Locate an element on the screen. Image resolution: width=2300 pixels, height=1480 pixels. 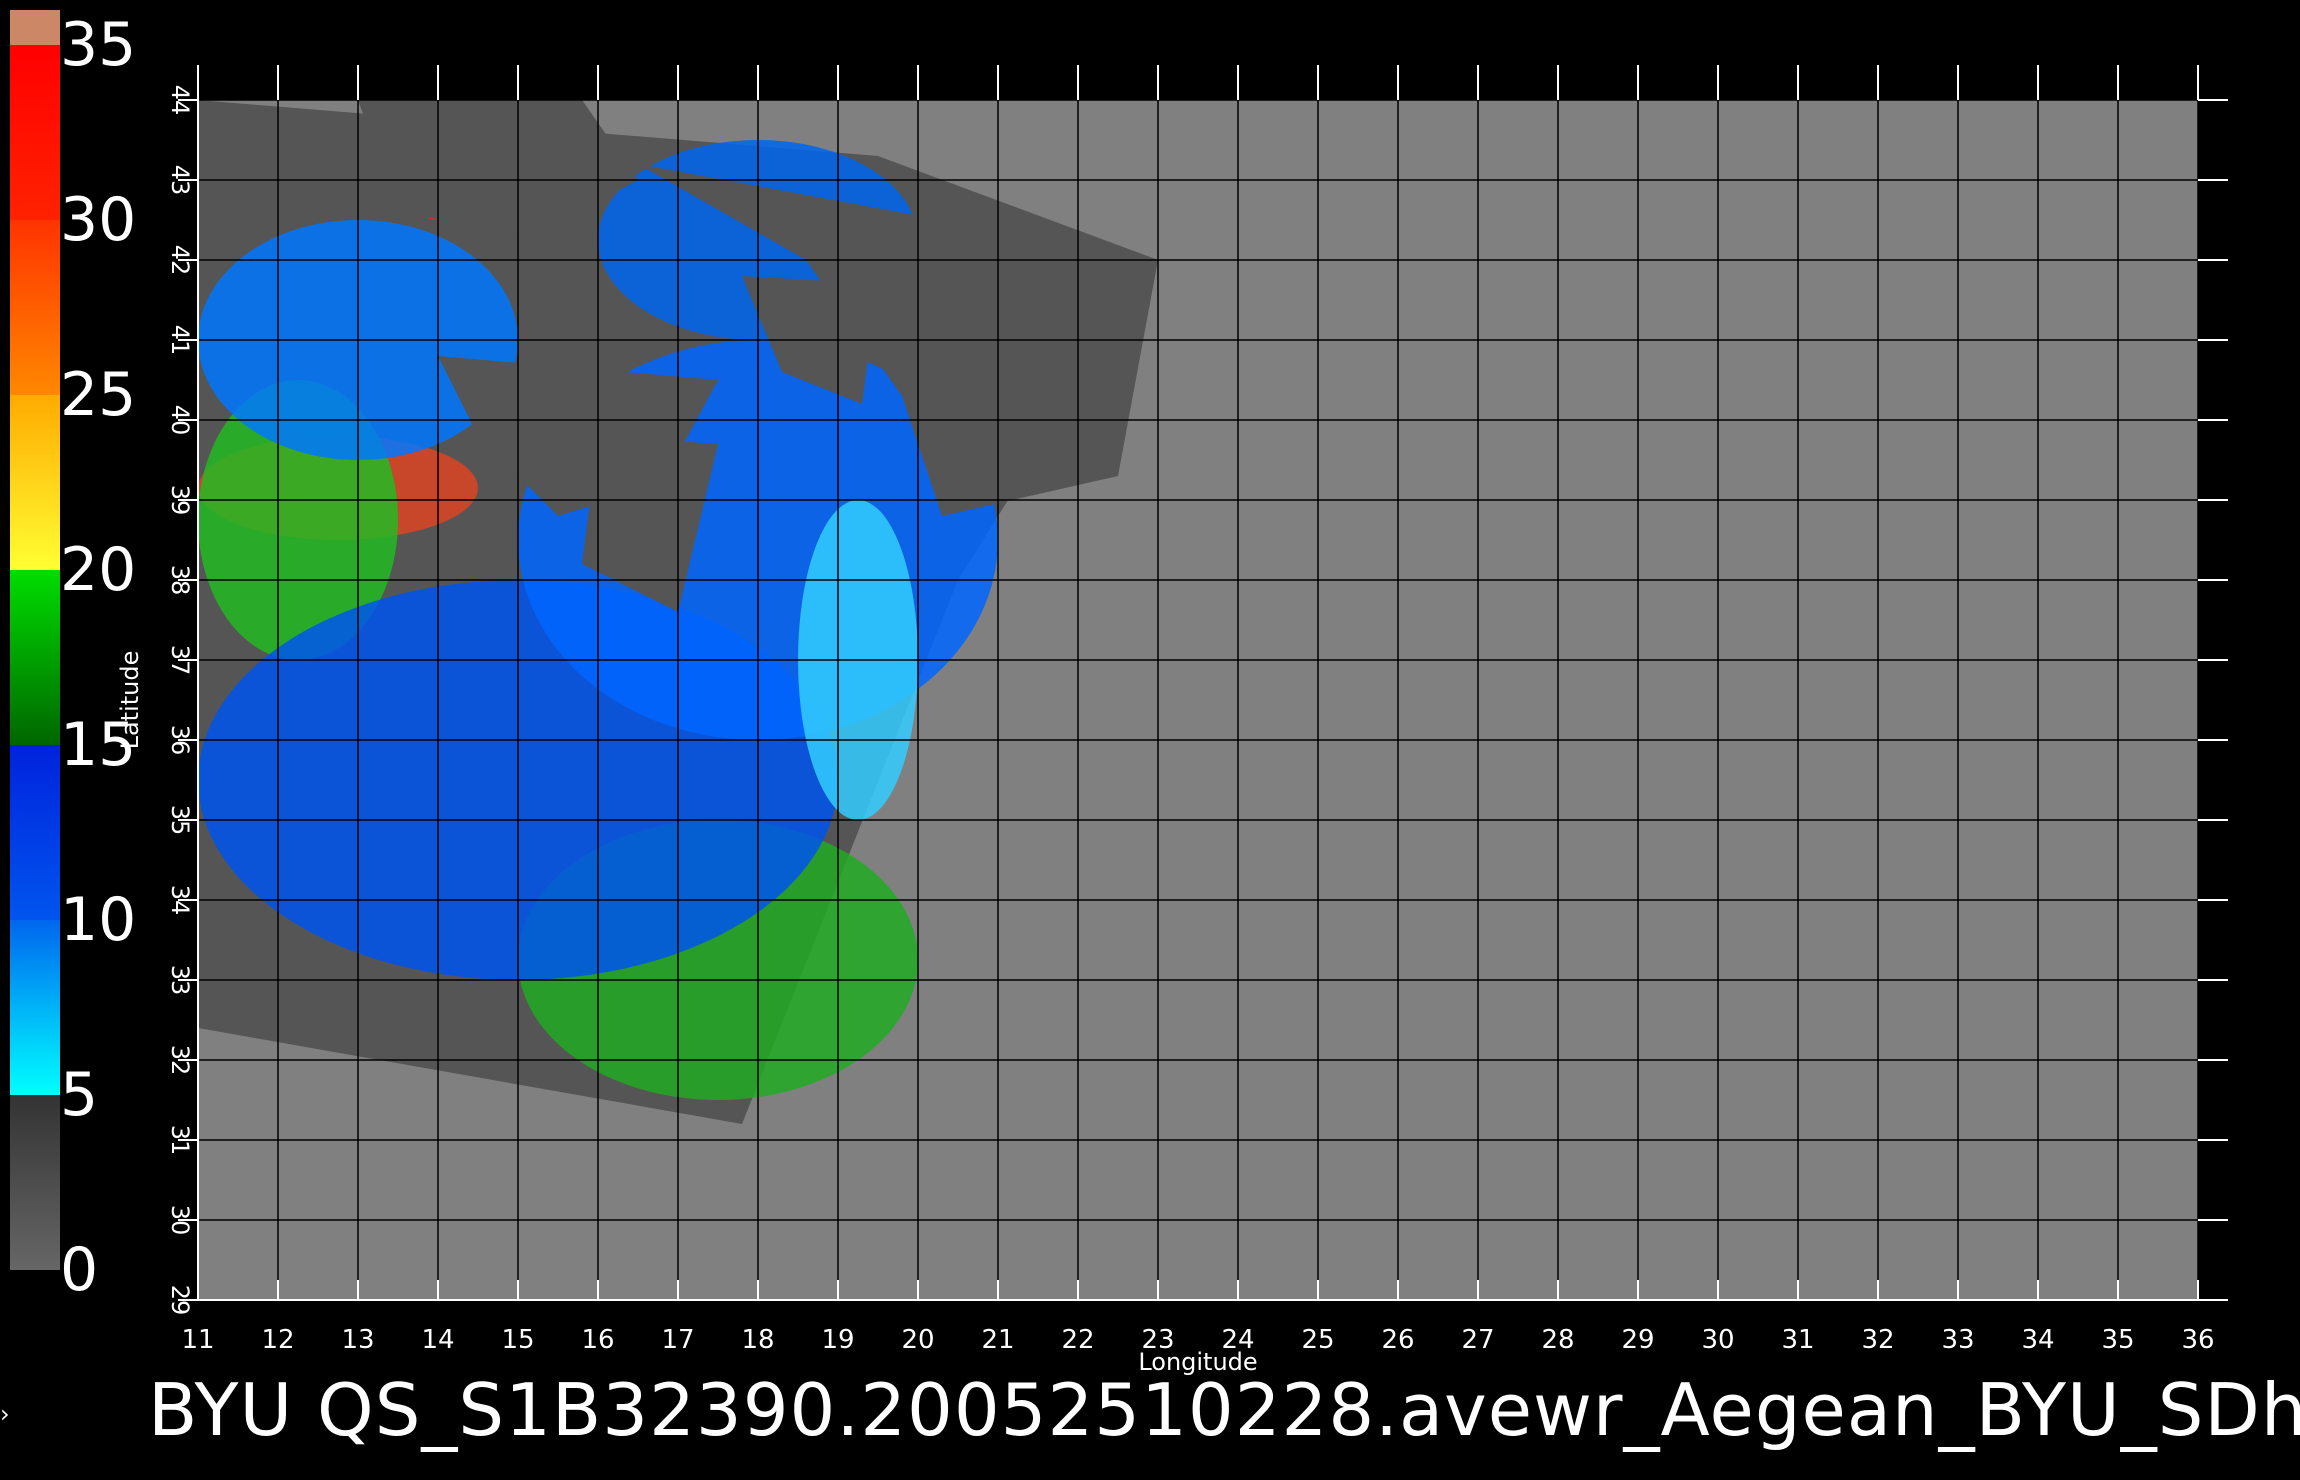
lon-tick-label: 14 is located at coordinates (437, 1340).